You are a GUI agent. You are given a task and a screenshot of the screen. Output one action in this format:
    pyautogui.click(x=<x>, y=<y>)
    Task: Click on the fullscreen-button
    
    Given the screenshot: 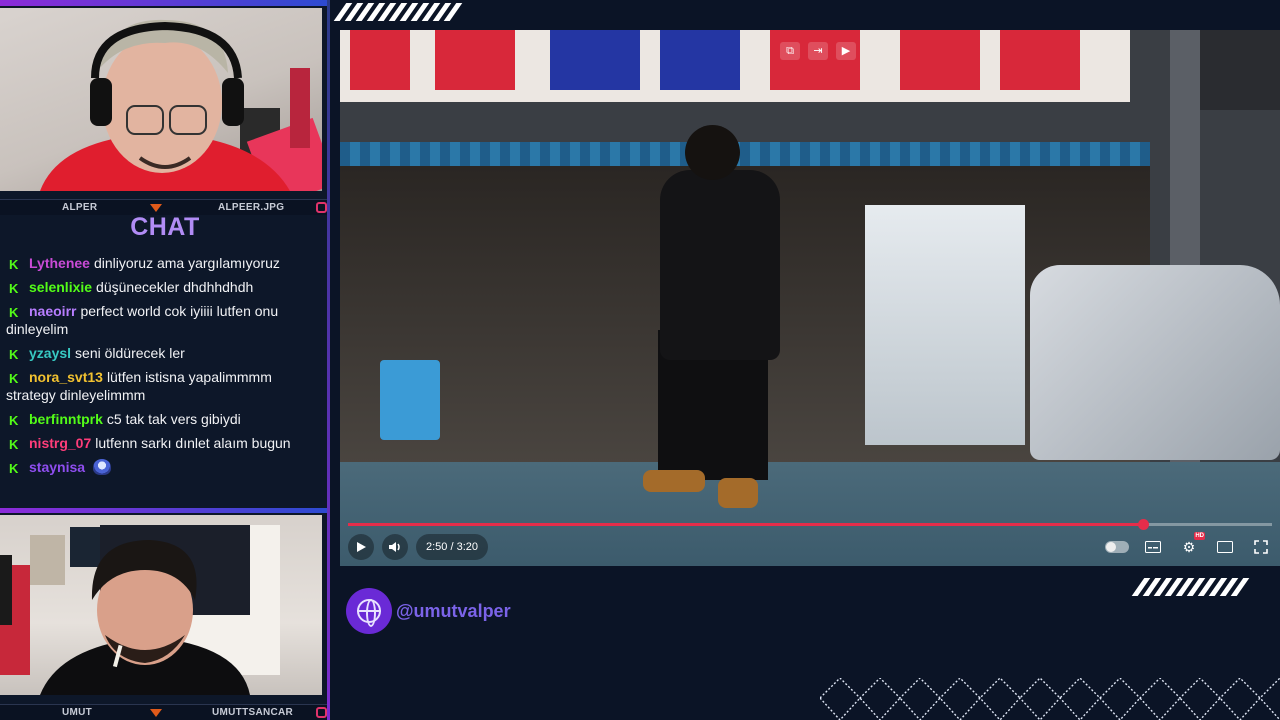 What is the action you would take?
    pyautogui.click(x=1261, y=547)
    